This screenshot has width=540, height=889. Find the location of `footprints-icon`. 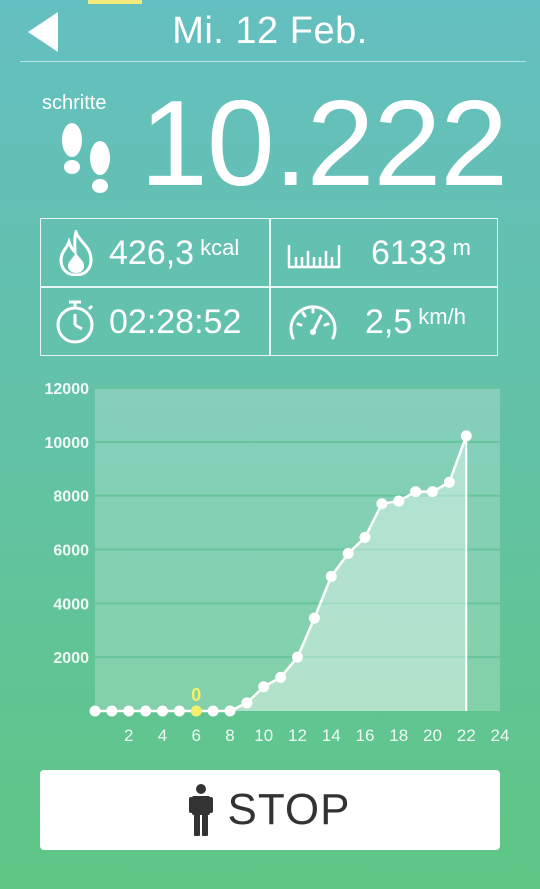

footprints-icon is located at coordinates (86, 158).